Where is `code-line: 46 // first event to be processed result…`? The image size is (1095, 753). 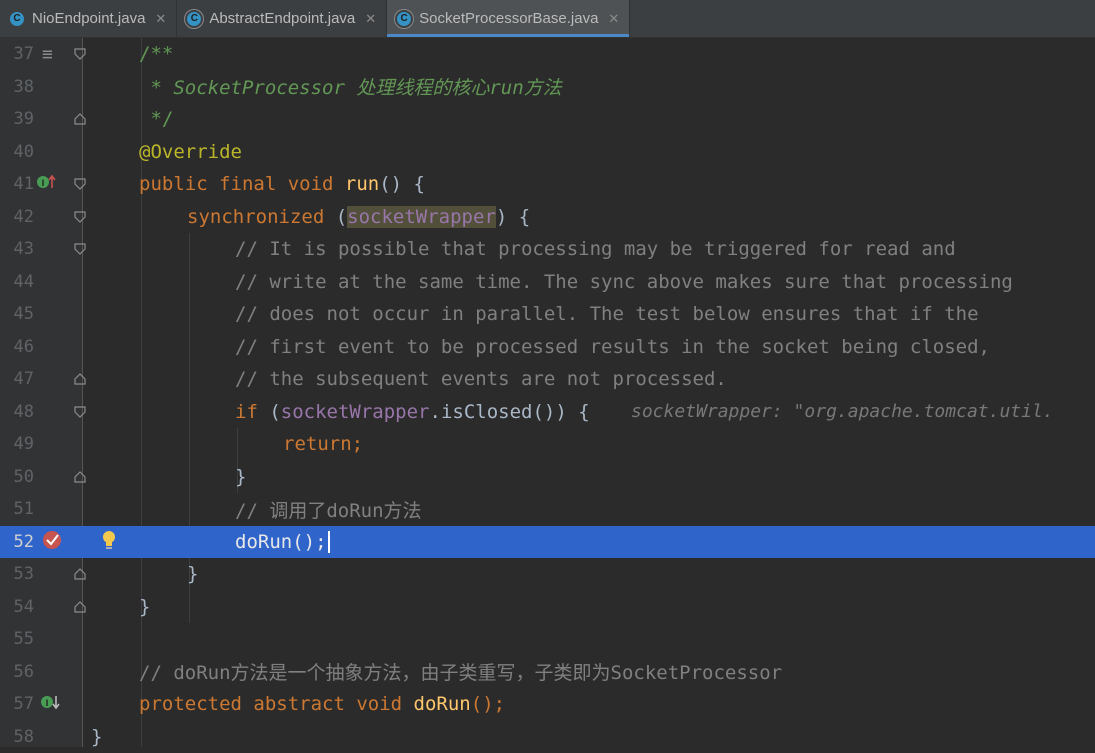
code-line: 46 // first event to be processed result… is located at coordinates (547, 347).